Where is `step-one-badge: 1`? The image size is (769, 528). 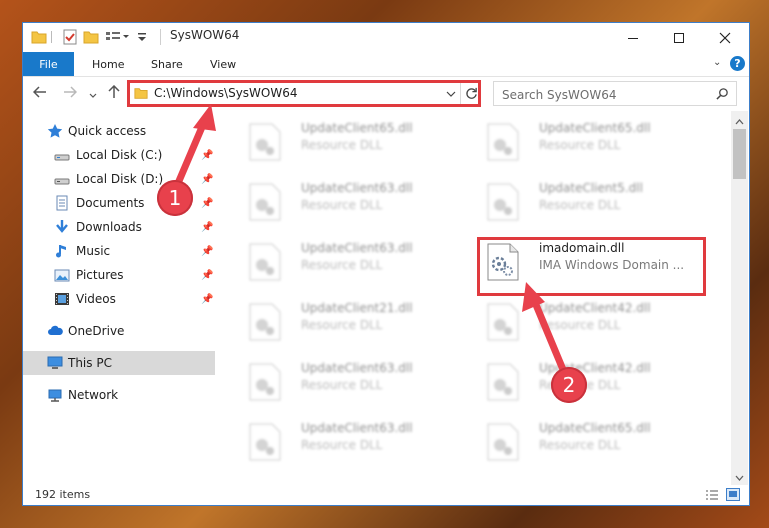
step-one-badge: 1 is located at coordinates (175, 198).